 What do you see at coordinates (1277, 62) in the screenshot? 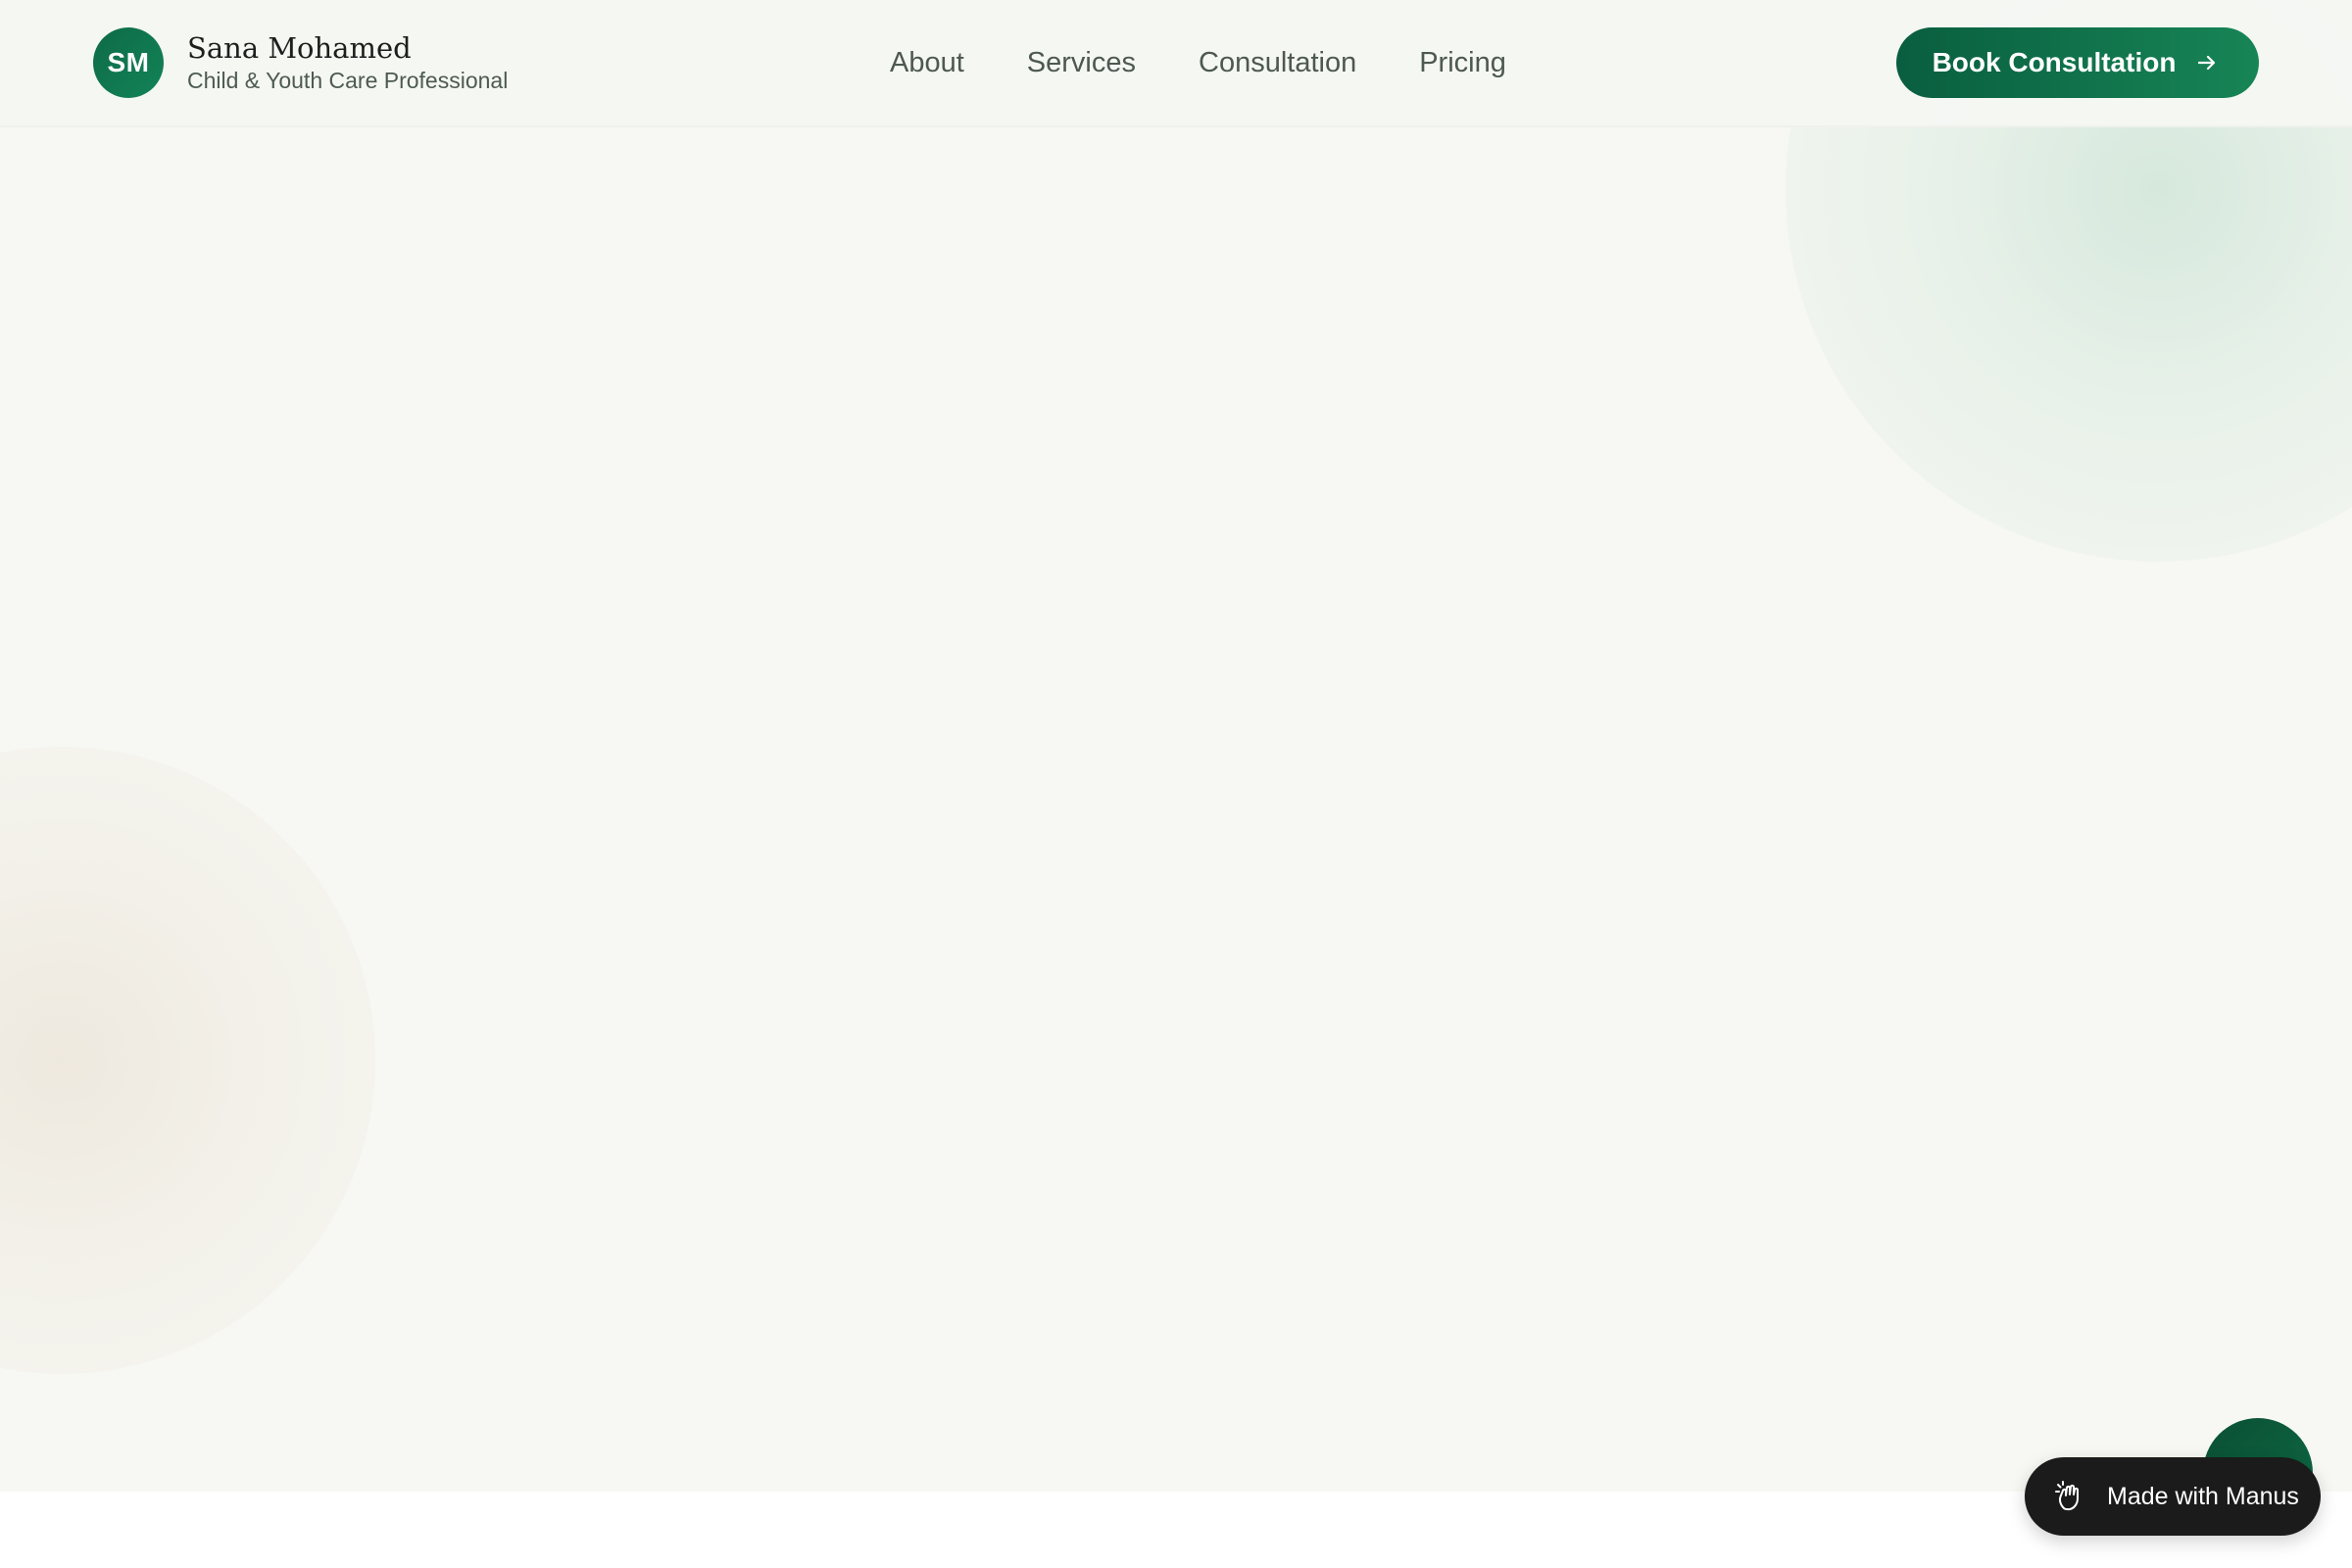
I see `nav-link-consultation: Consultation` at bounding box center [1277, 62].